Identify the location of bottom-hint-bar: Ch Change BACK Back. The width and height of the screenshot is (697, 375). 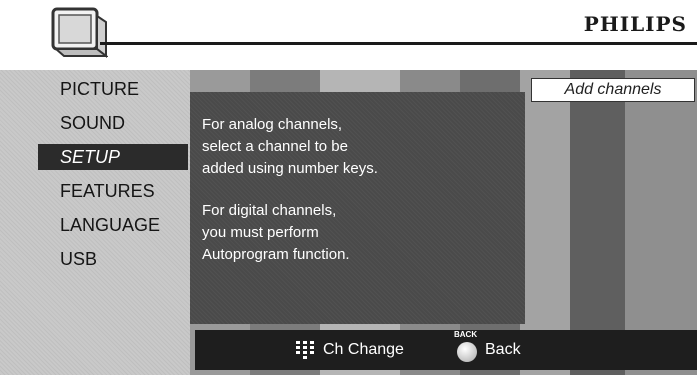
(446, 350).